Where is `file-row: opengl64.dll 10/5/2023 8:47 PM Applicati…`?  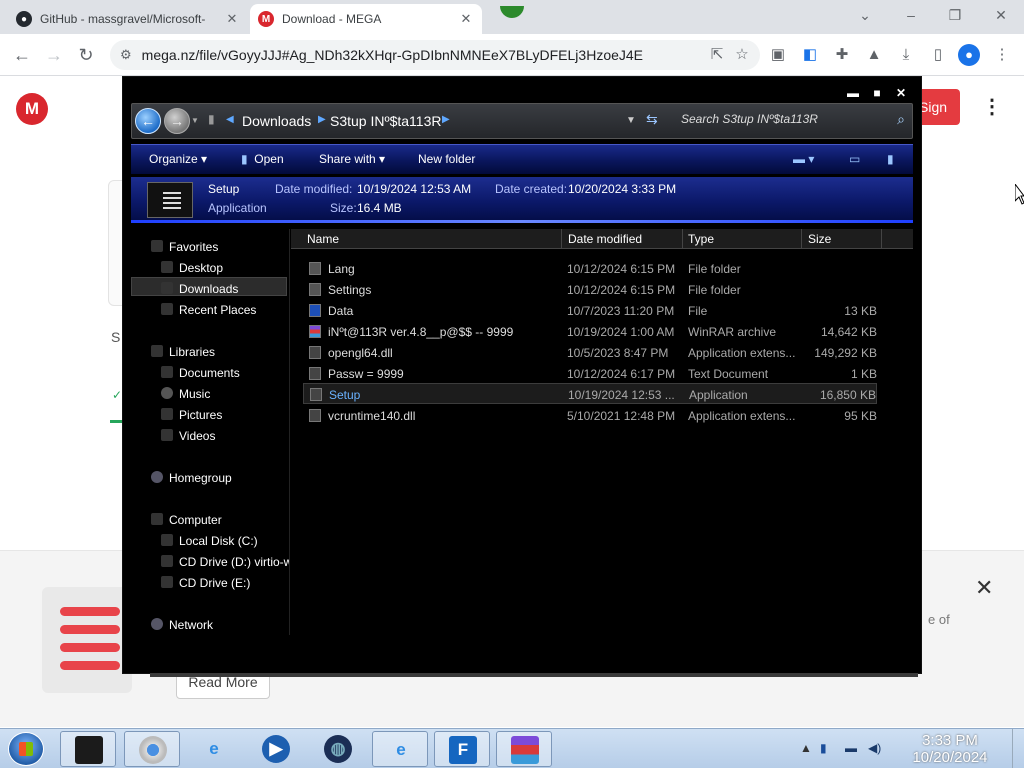
file-row: opengl64.dll 10/5/2023 8:47 PM Applicati… is located at coordinates (590, 352).